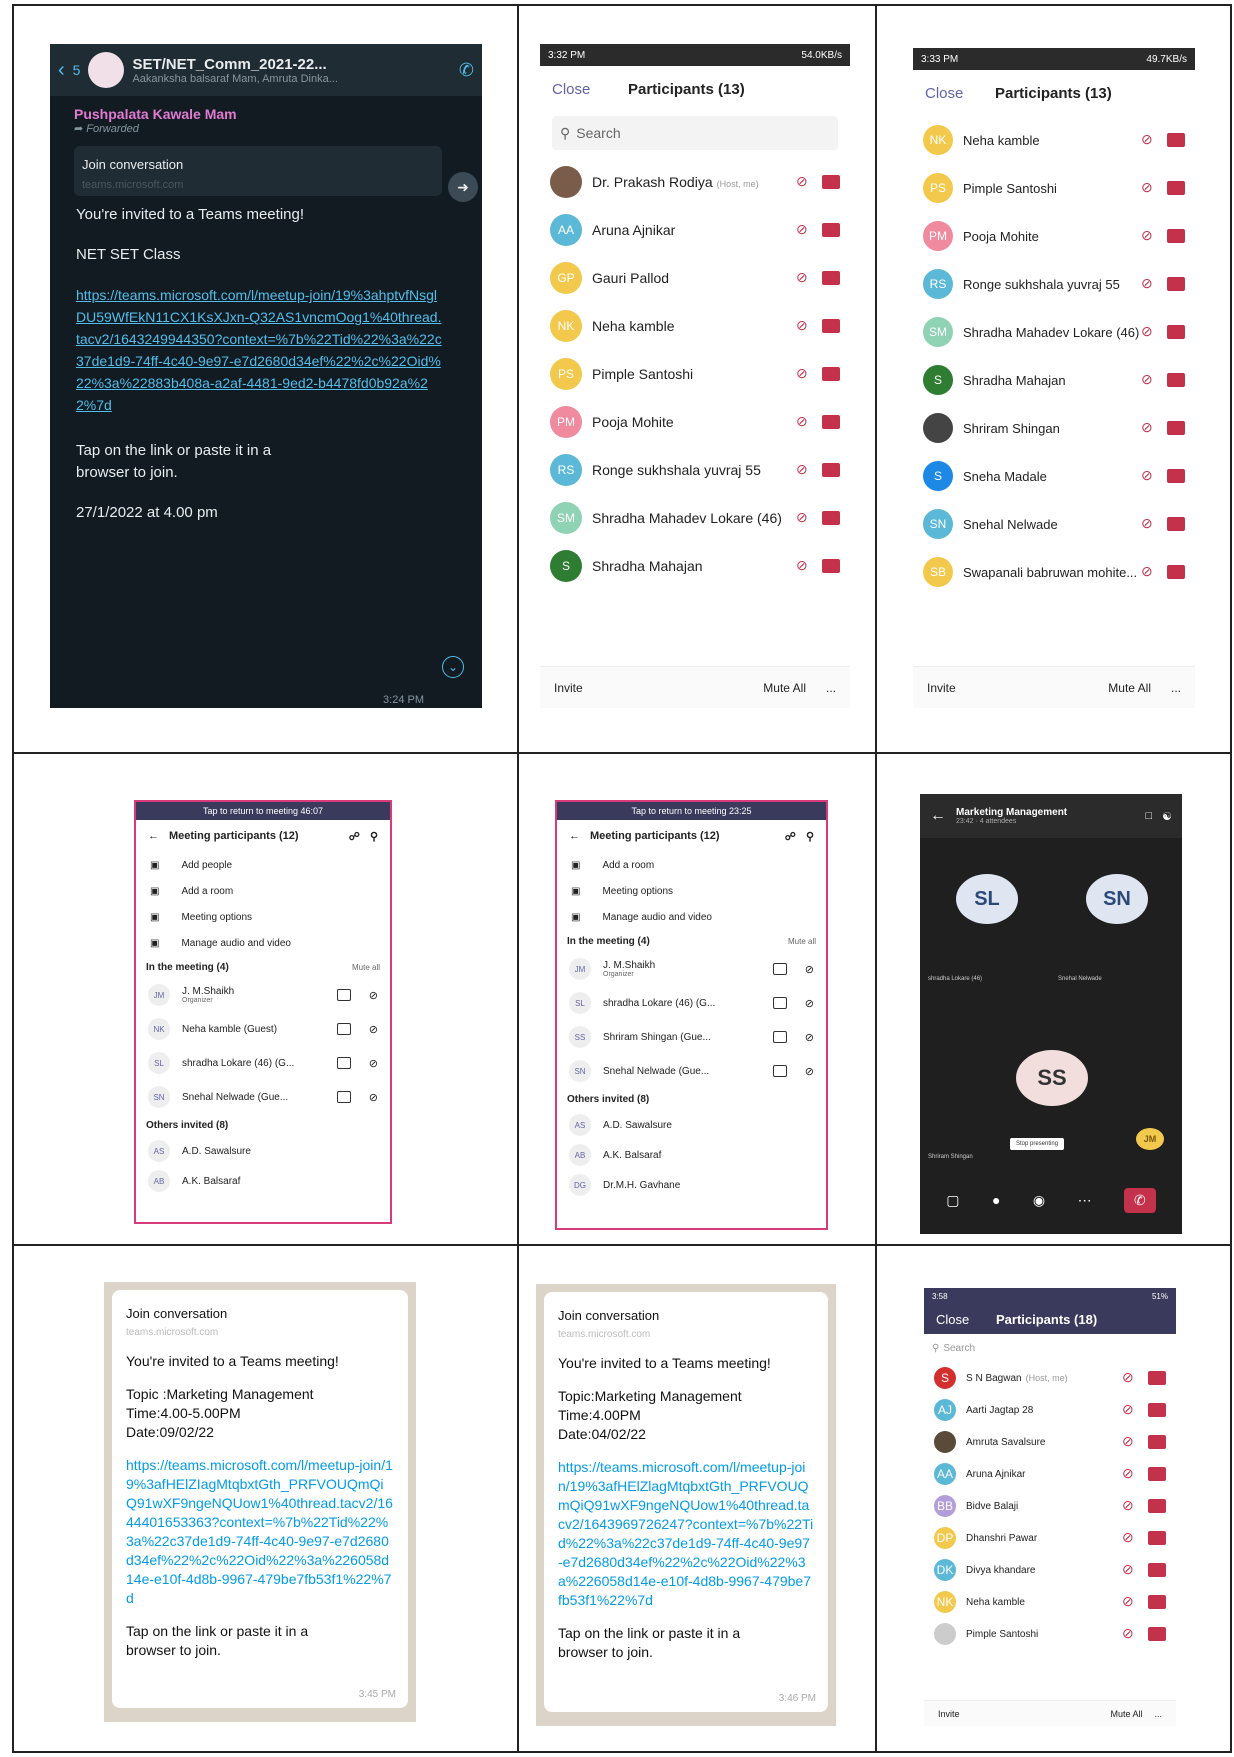  Describe the element at coordinates (263, 811) in the screenshot. I see `return-banner: Tap to return to meeting 46:07` at that location.